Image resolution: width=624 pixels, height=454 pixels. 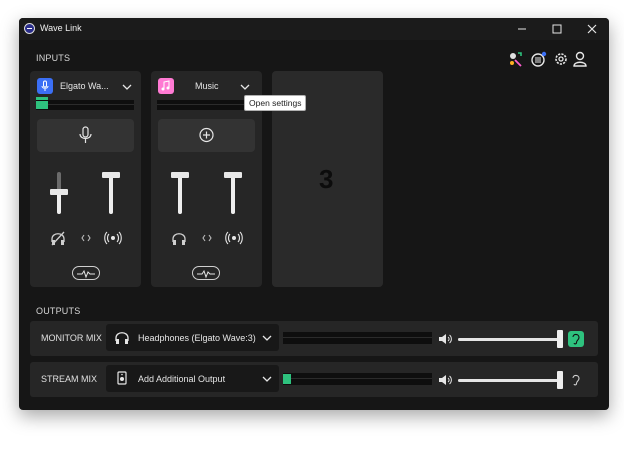 I want to click on minimize-icon, so click(x=522, y=29).